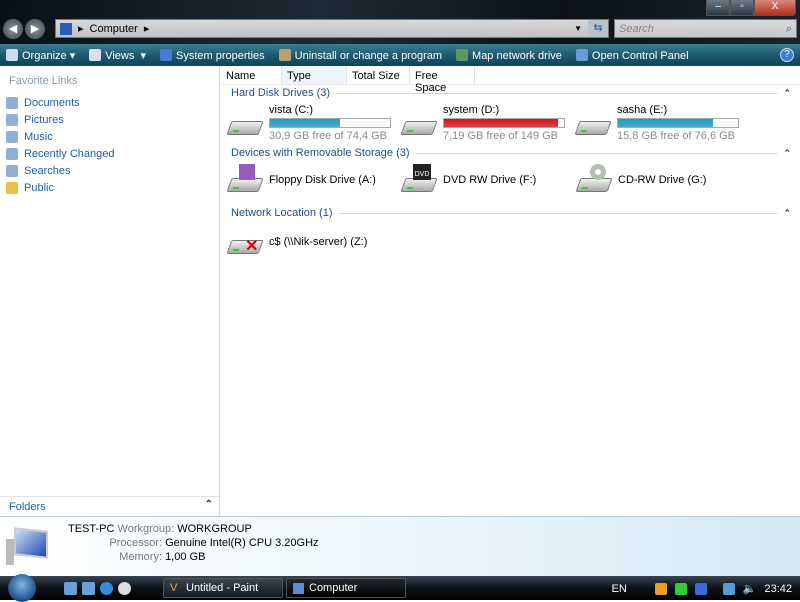 Image resolution: width=800 pixels, height=602 pixels. I want to click on drive-free-space: 7,19 GB free of 149 GB, so click(500, 136).